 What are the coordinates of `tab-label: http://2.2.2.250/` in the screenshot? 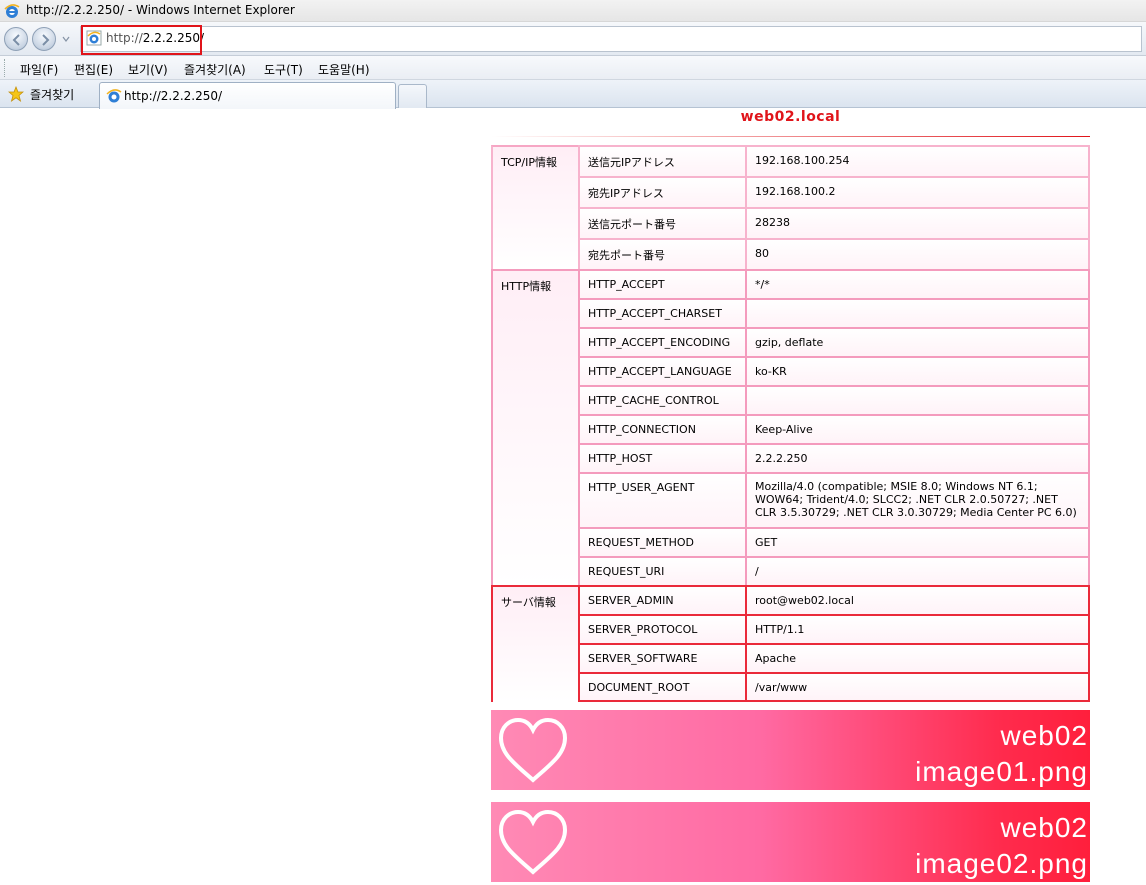 It's located at (173, 96).